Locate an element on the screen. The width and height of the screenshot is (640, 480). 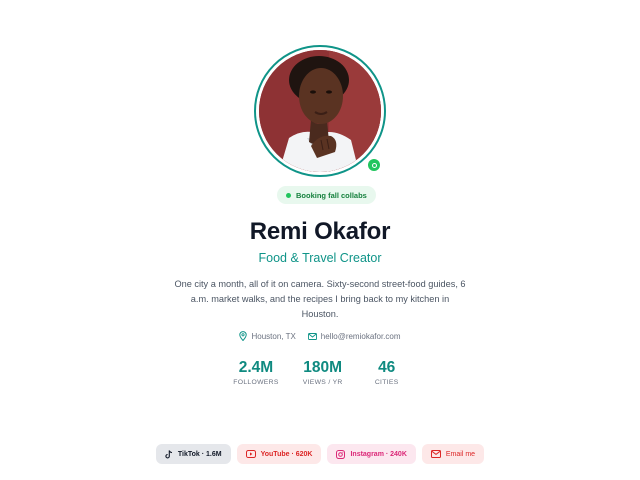
stat-value: 46 is located at coordinates (387, 367).